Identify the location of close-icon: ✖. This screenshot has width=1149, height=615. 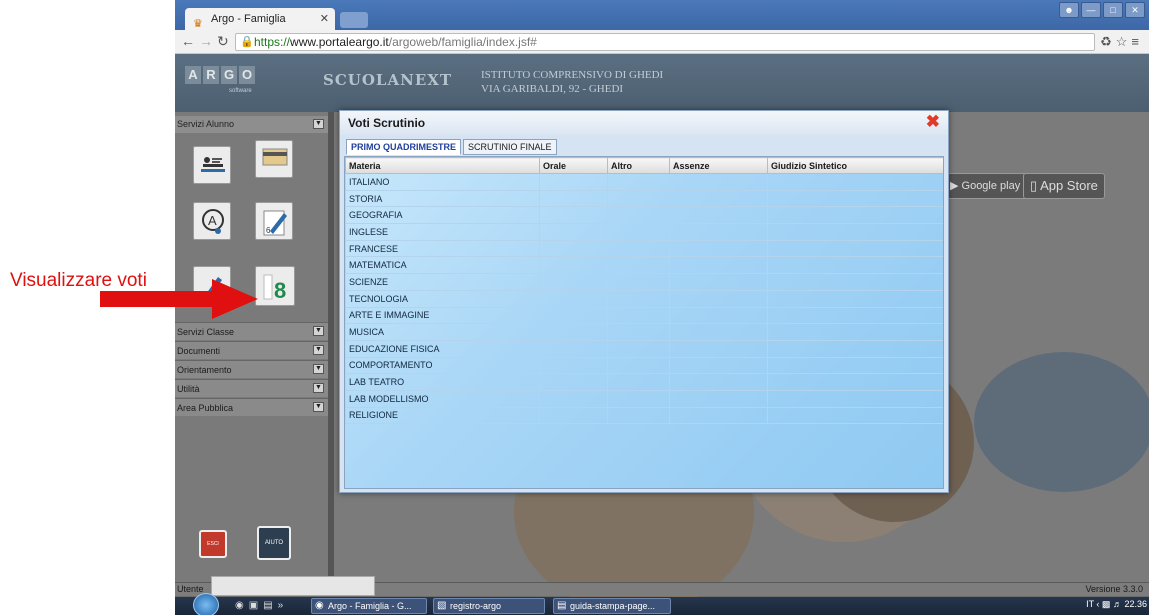
(933, 122).